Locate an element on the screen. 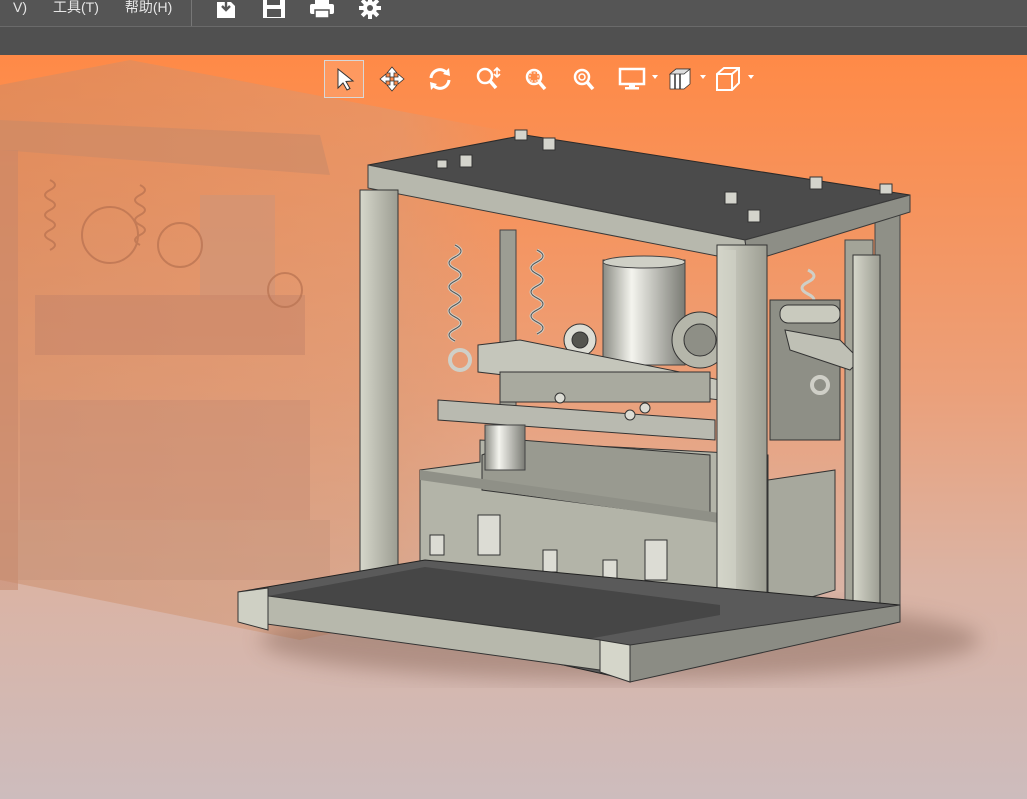 This screenshot has width=1027, height=799. menu-tools: 工具(T) is located at coordinates (76, 8).